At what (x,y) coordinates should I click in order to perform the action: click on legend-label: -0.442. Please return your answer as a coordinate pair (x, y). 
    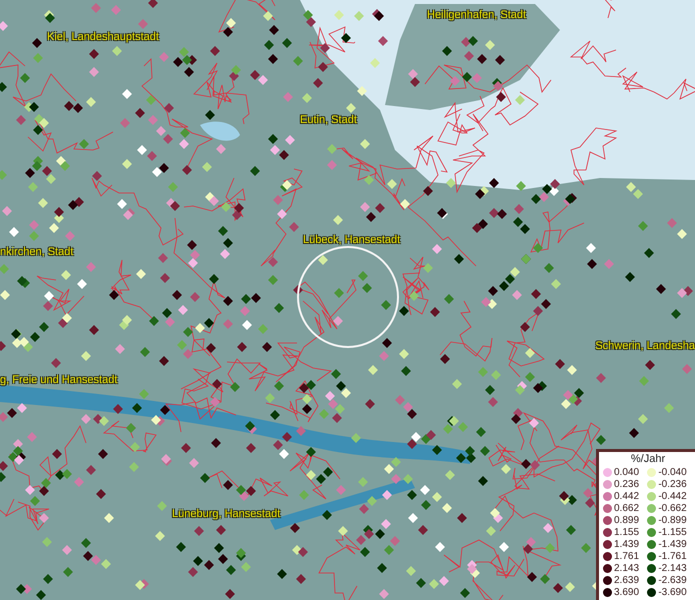
    Looking at the image, I should click on (672, 496).